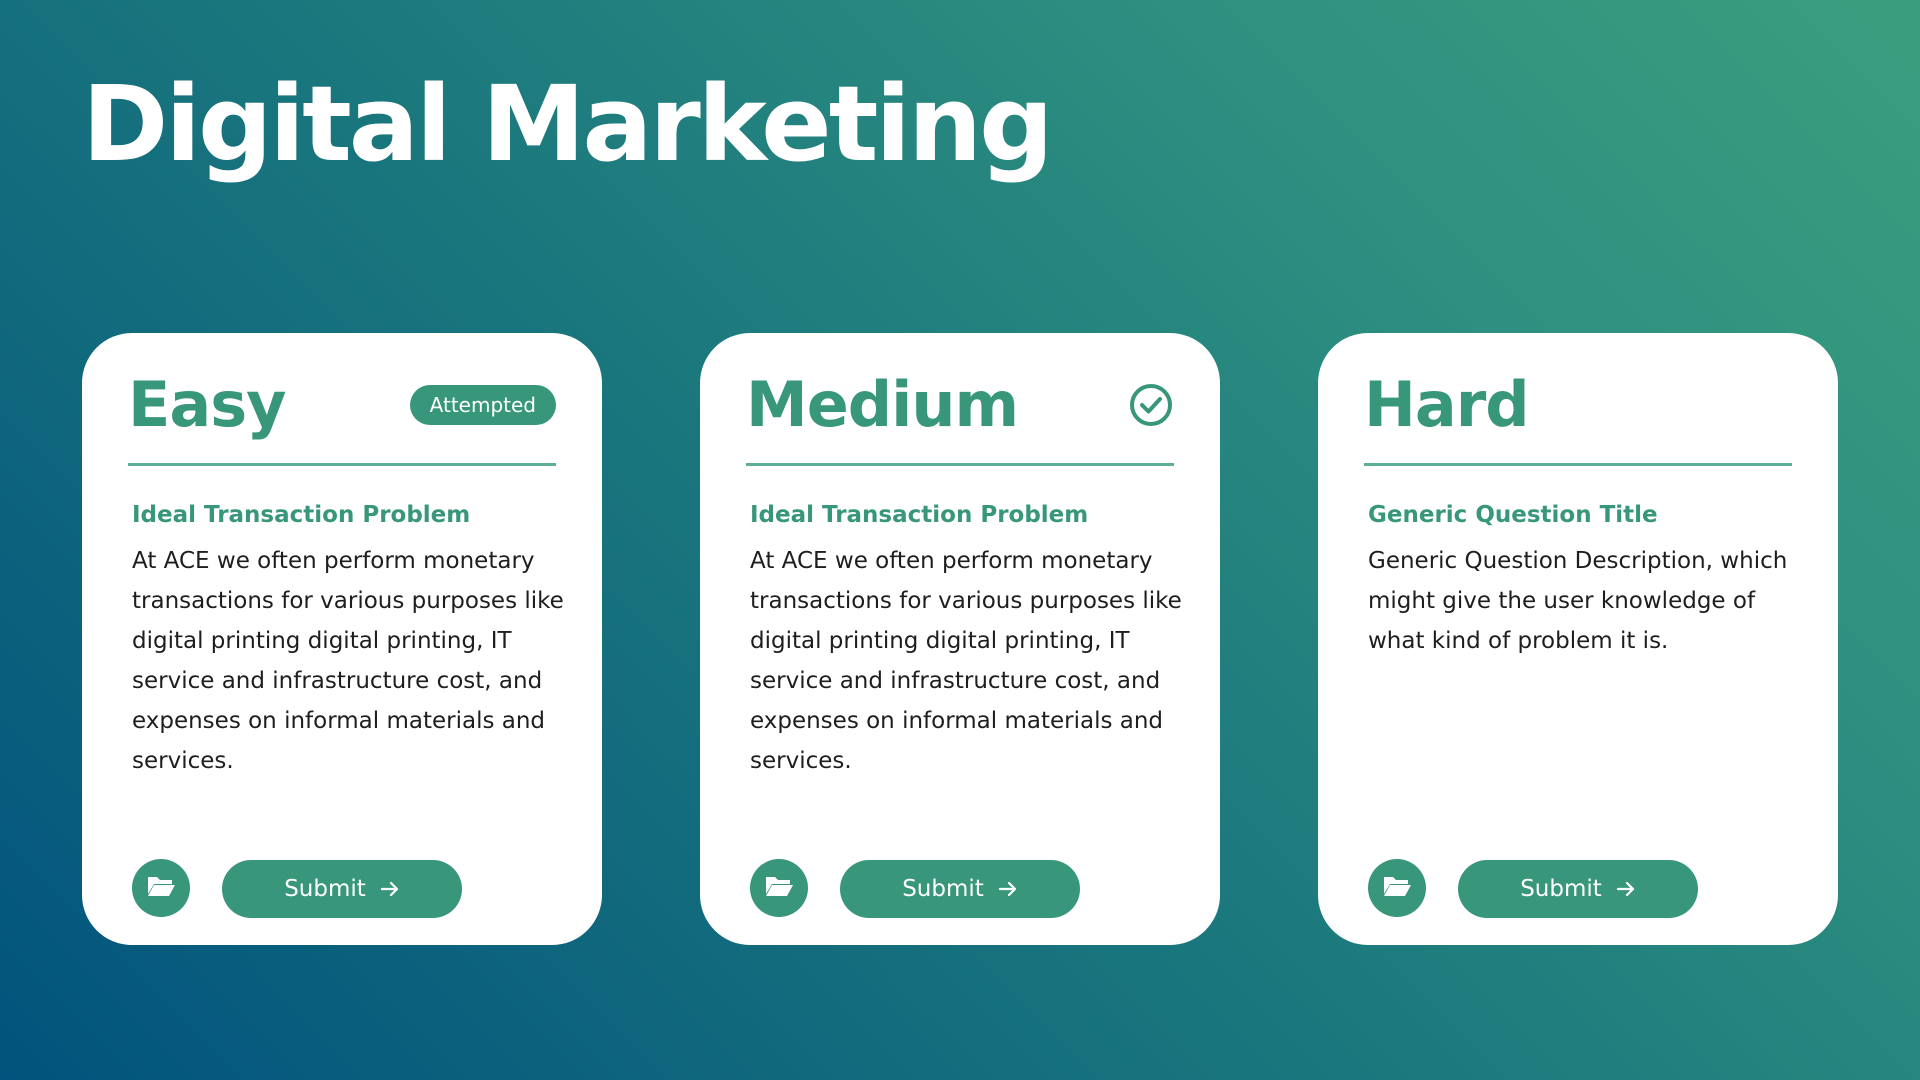 The image size is (1920, 1080). What do you see at coordinates (568, 124) in the screenshot?
I see `page-title: Digital Marketing` at bounding box center [568, 124].